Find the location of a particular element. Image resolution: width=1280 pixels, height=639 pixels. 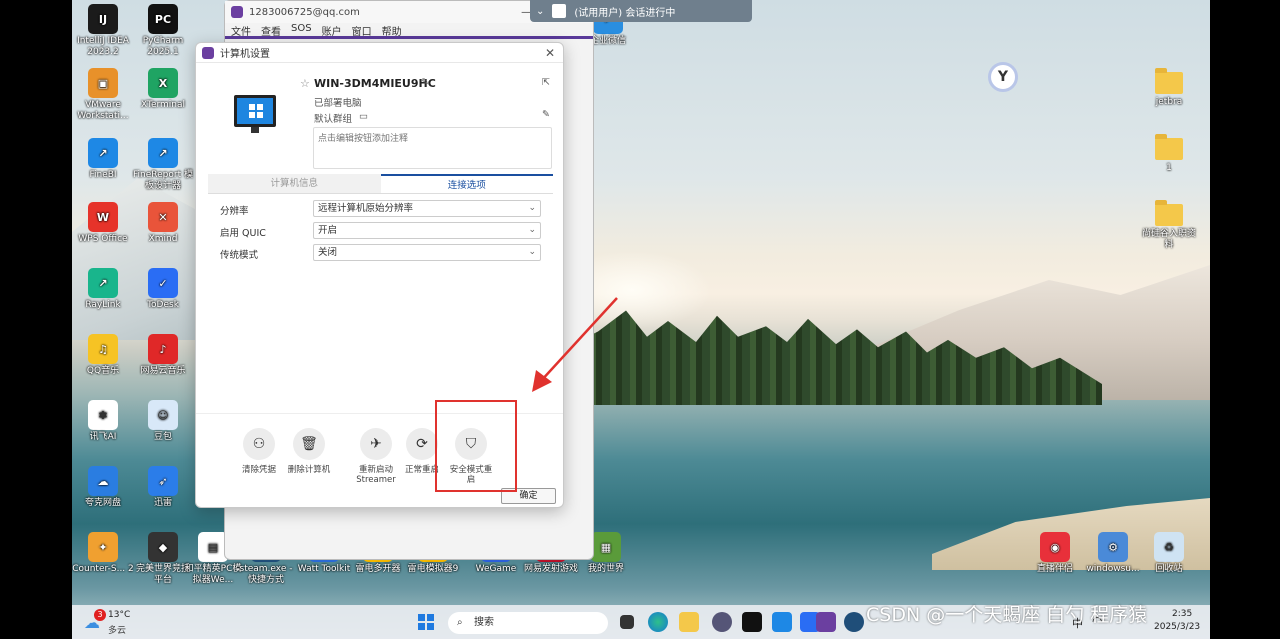

tab-computer-info: 计算机信息 is located at coordinates (294, 183).